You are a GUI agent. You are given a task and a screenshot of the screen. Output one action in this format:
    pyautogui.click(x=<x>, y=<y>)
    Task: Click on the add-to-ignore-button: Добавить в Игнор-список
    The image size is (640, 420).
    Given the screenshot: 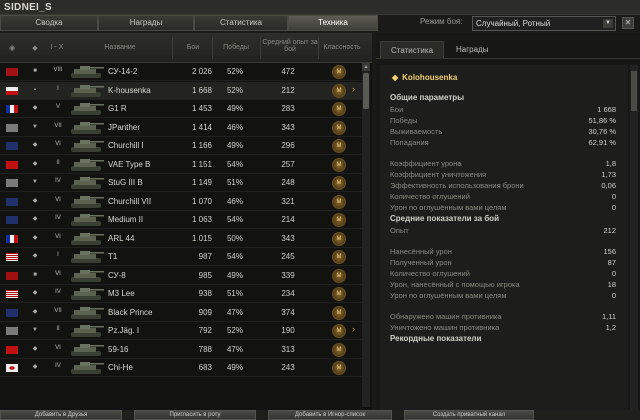 What is the action you would take?
    pyautogui.click(x=330, y=415)
    